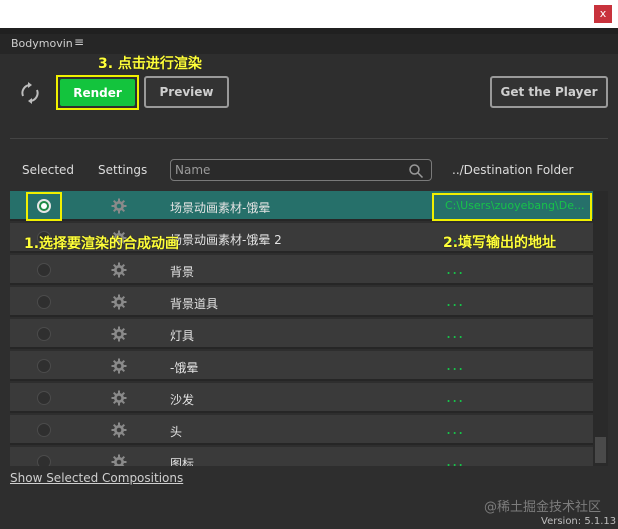 The image size is (618, 529). Describe the element at coordinates (184, 368) in the screenshot. I see `composition-name: -饿晕` at that location.